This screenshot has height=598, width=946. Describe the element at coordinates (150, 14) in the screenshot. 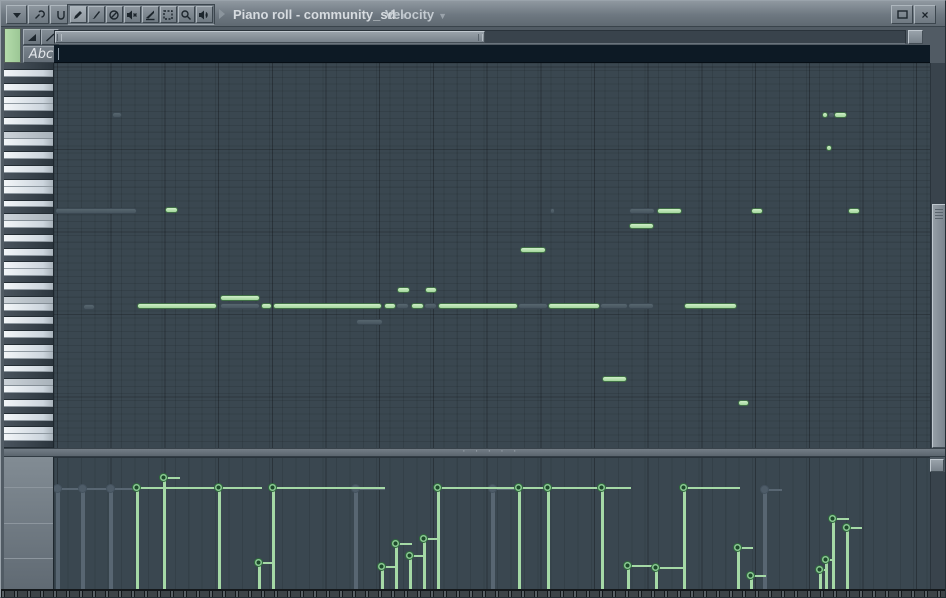

I see `slice-tool-button` at that location.